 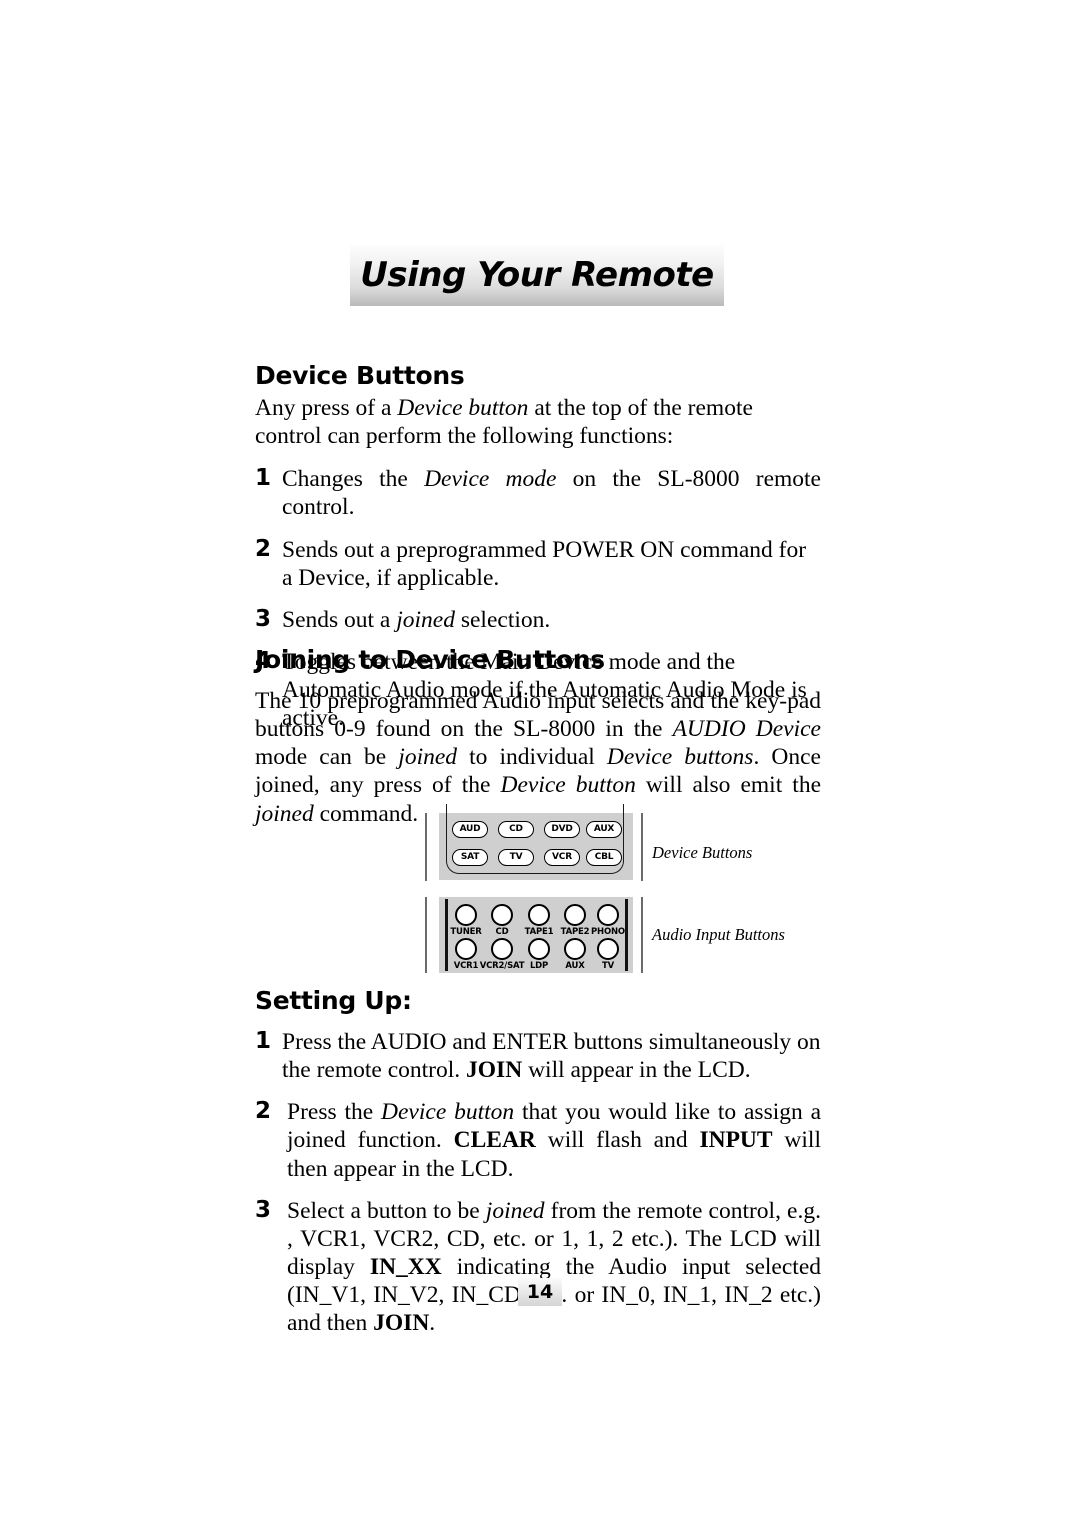 What do you see at coordinates (568, 785) in the screenshot?
I see `joining-text-8: Device button` at bounding box center [568, 785].